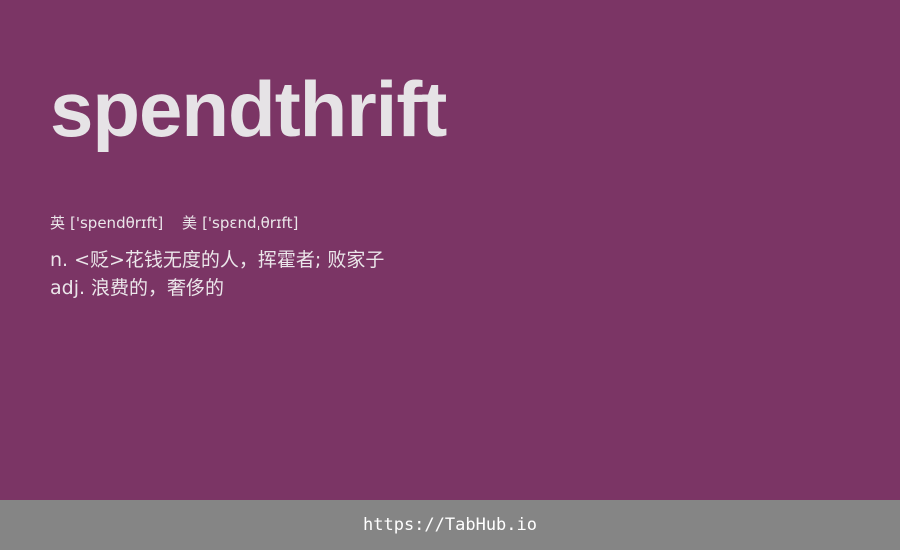 Image resolution: width=900 pixels, height=550 pixels. What do you see at coordinates (59, 260) in the screenshot?
I see `definition-noun-pos: n.` at bounding box center [59, 260].